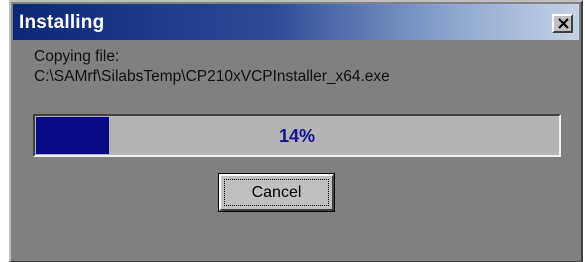  I want to click on cancel-button: Cancel, so click(276, 192).